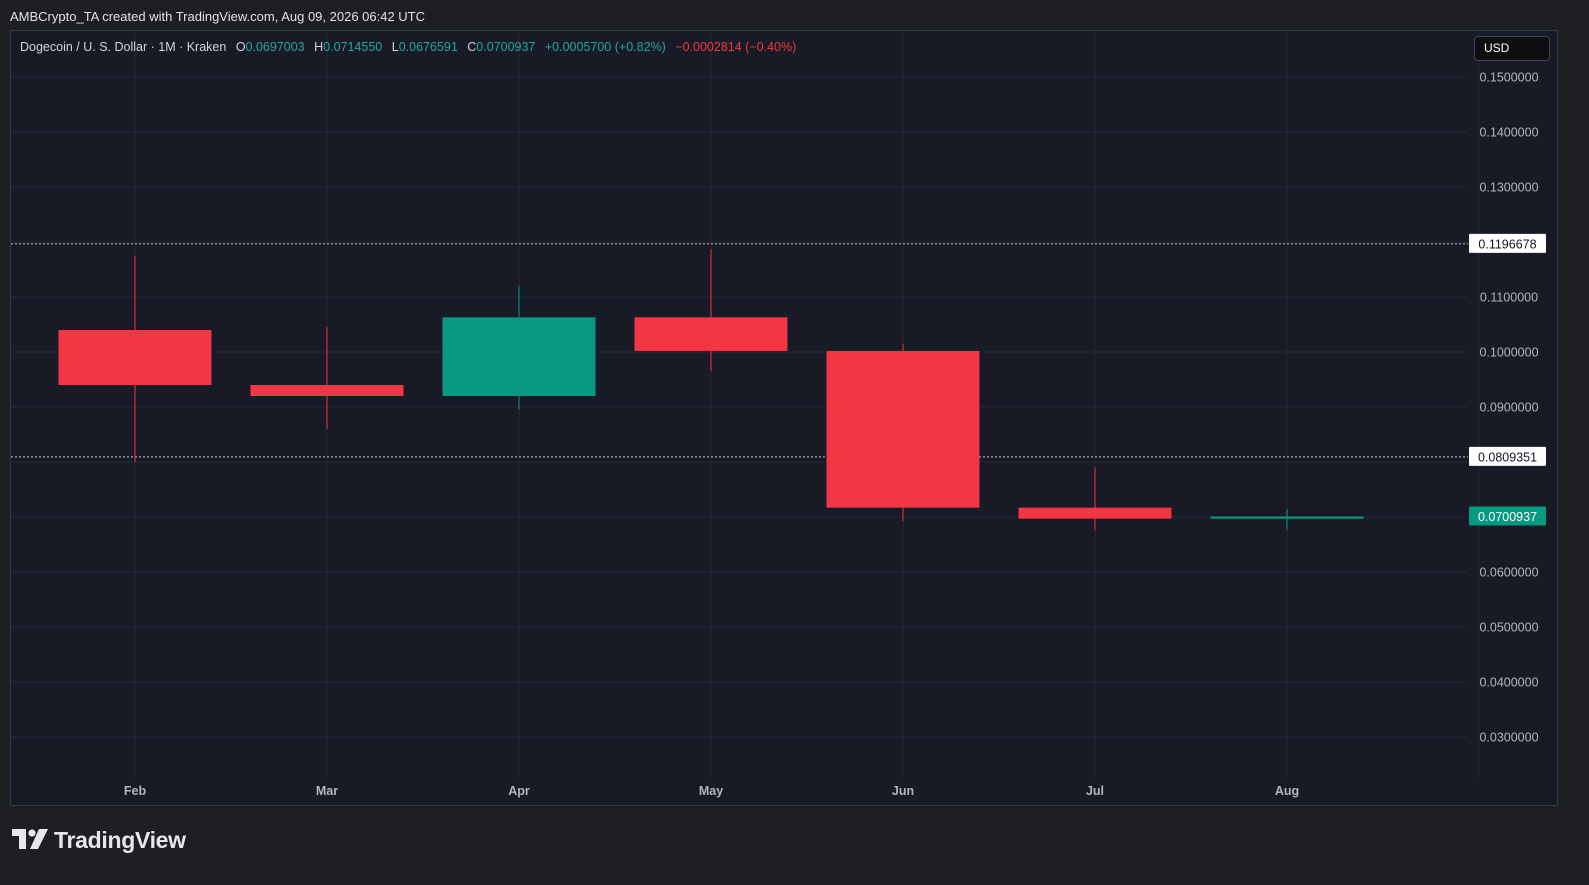 Image resolution: width=1589 pixels, height=885 pixels. Describe the element at coordinates (1507, 244) in the screenshot. I see `price-line-label: 0.1196678` at that location.